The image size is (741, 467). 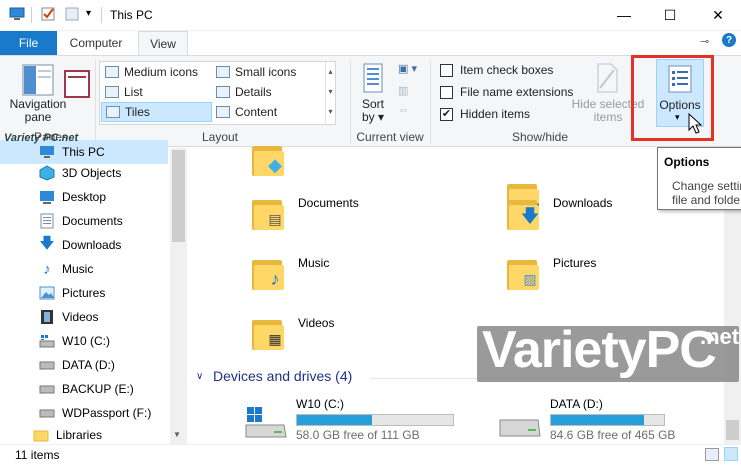 I want to click on nav-item-wdpassport-f: WDPassport (F:), so click(x=85, y=413).